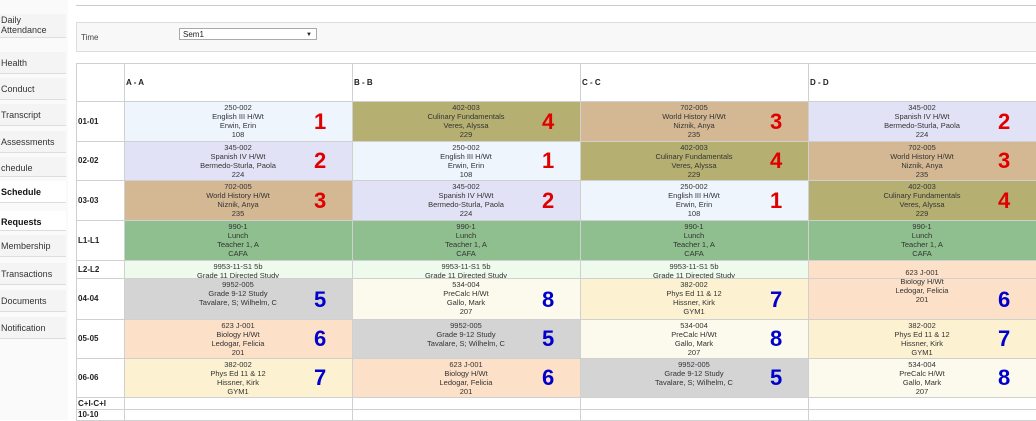 The width and height of the screenshot is (1036, 421). What do you see at coordinates (819, 82) in the screenshot?
I see `column-header: D - D` at bounding box center [819, 82].